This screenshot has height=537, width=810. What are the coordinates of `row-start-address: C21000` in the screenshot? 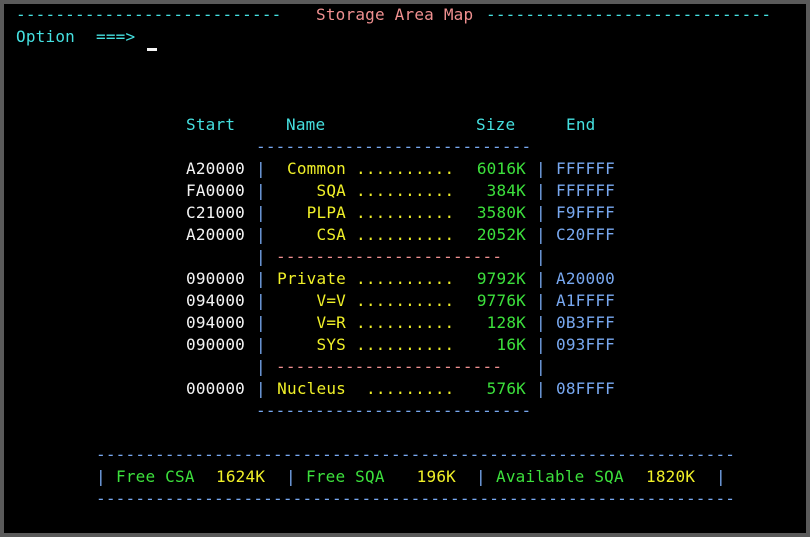 It's located at (215, 212).